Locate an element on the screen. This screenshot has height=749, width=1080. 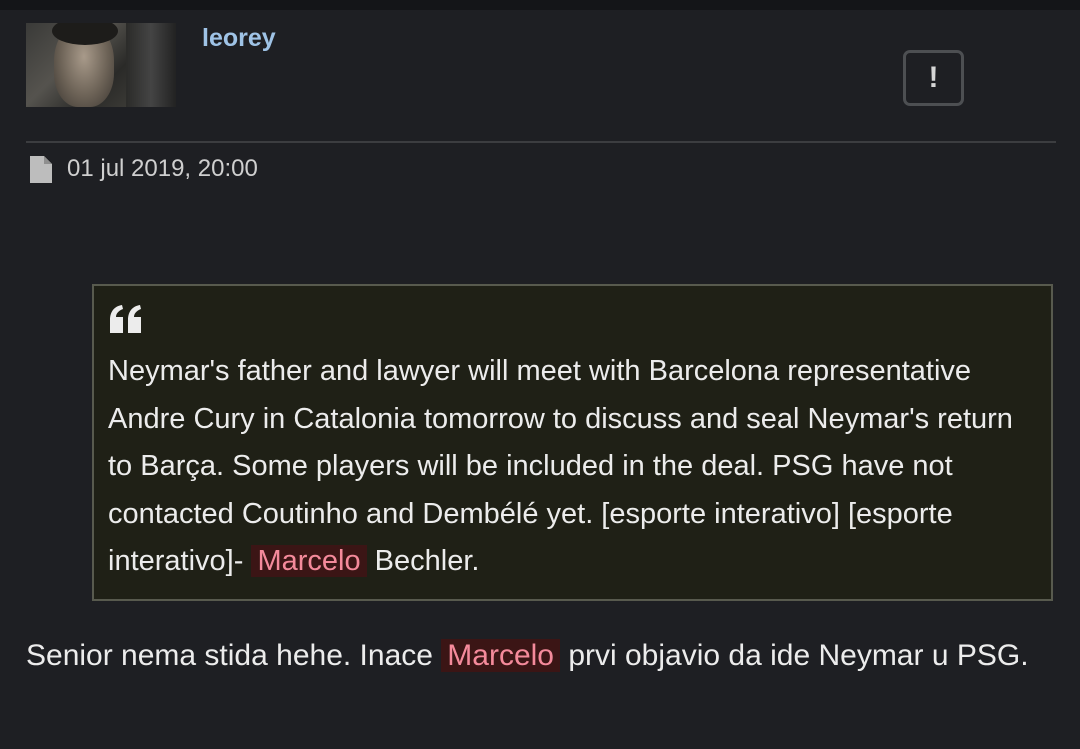
report-button: ! is located at coordinates (933, 78).